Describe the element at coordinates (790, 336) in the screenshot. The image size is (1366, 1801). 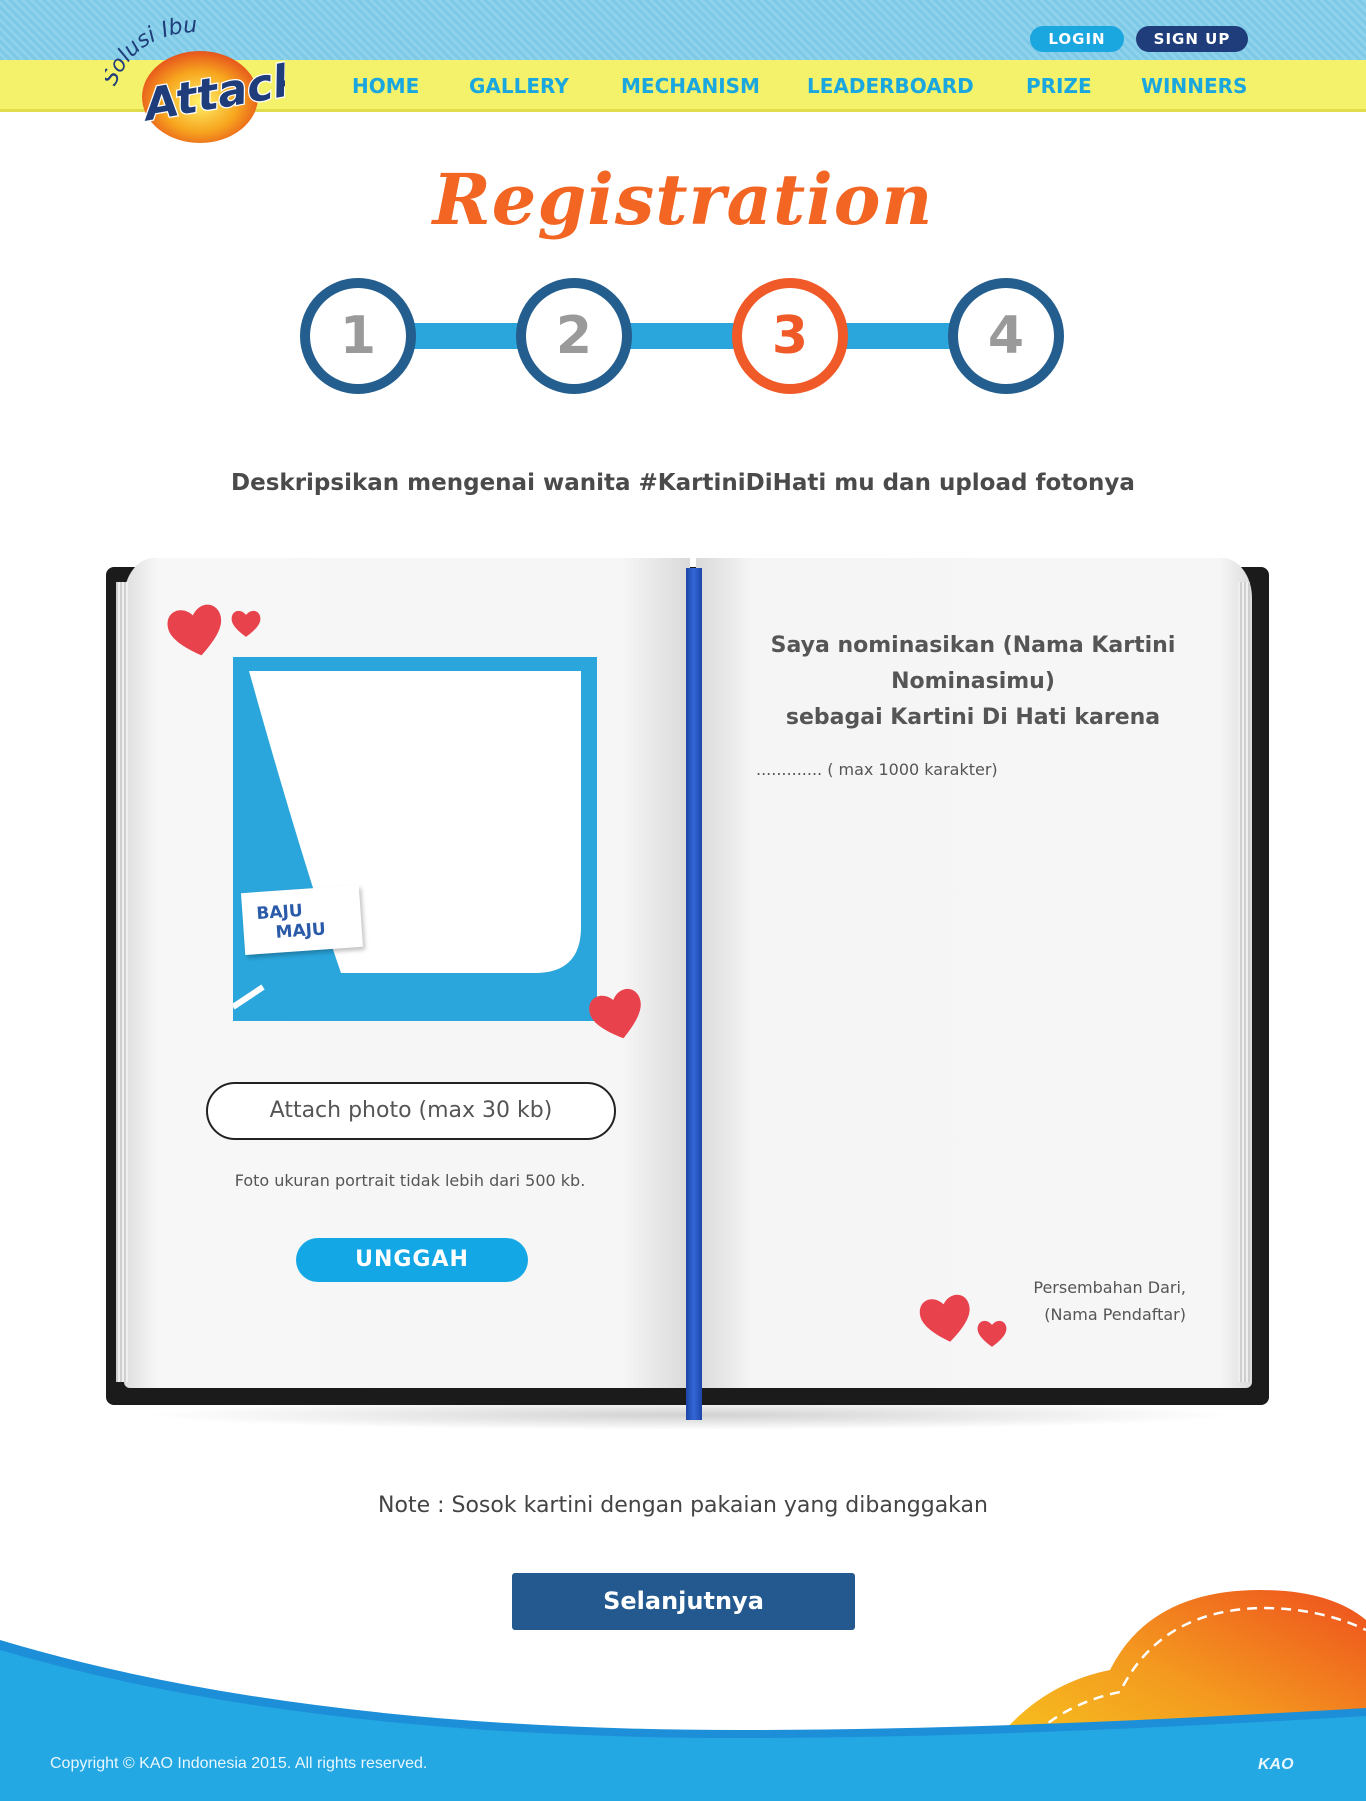
I see `step-3-active: 3` at that location.